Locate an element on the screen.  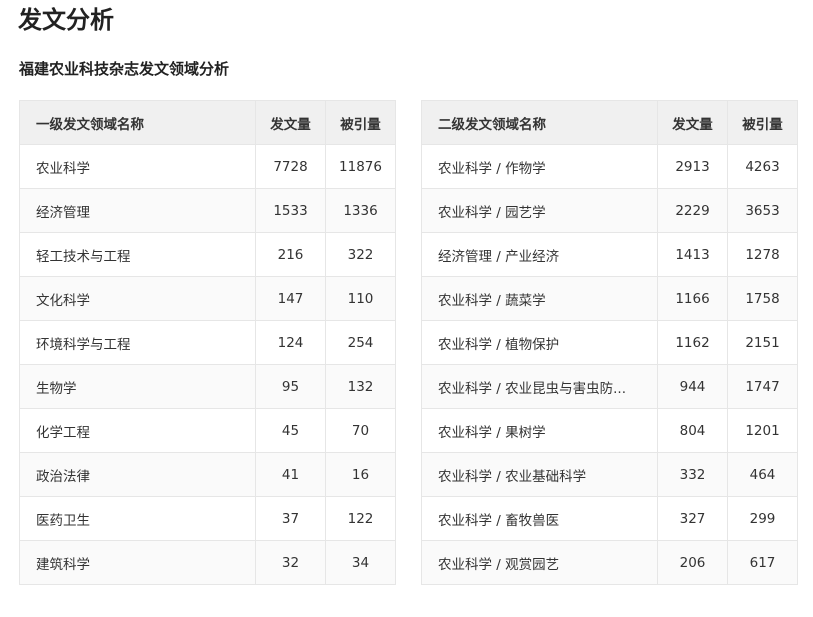
citation-count-cell: 464 is located at coordinates (762, 474).